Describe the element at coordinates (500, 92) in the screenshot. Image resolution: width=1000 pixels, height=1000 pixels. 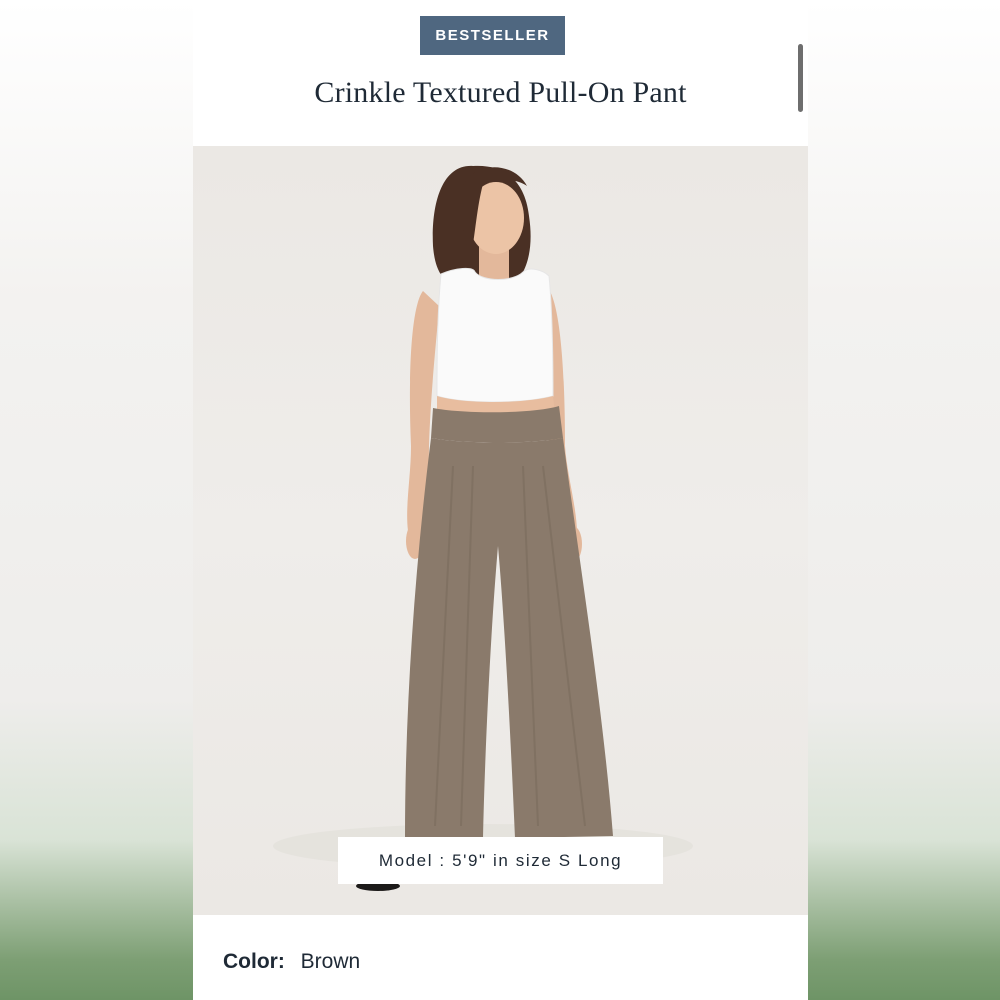
I see `product-title: Crinkle Textured Pull-On Pant` at that location.